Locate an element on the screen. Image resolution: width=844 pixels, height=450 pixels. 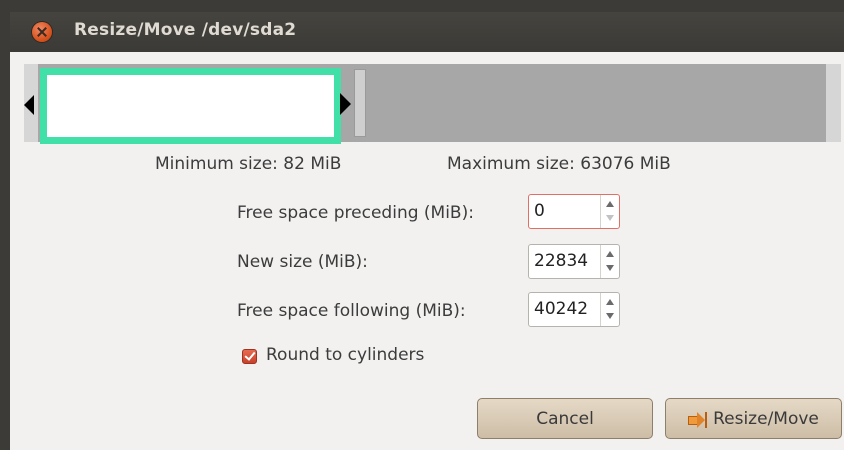
free-space-following-spinner is located at coordinates (574, 309).